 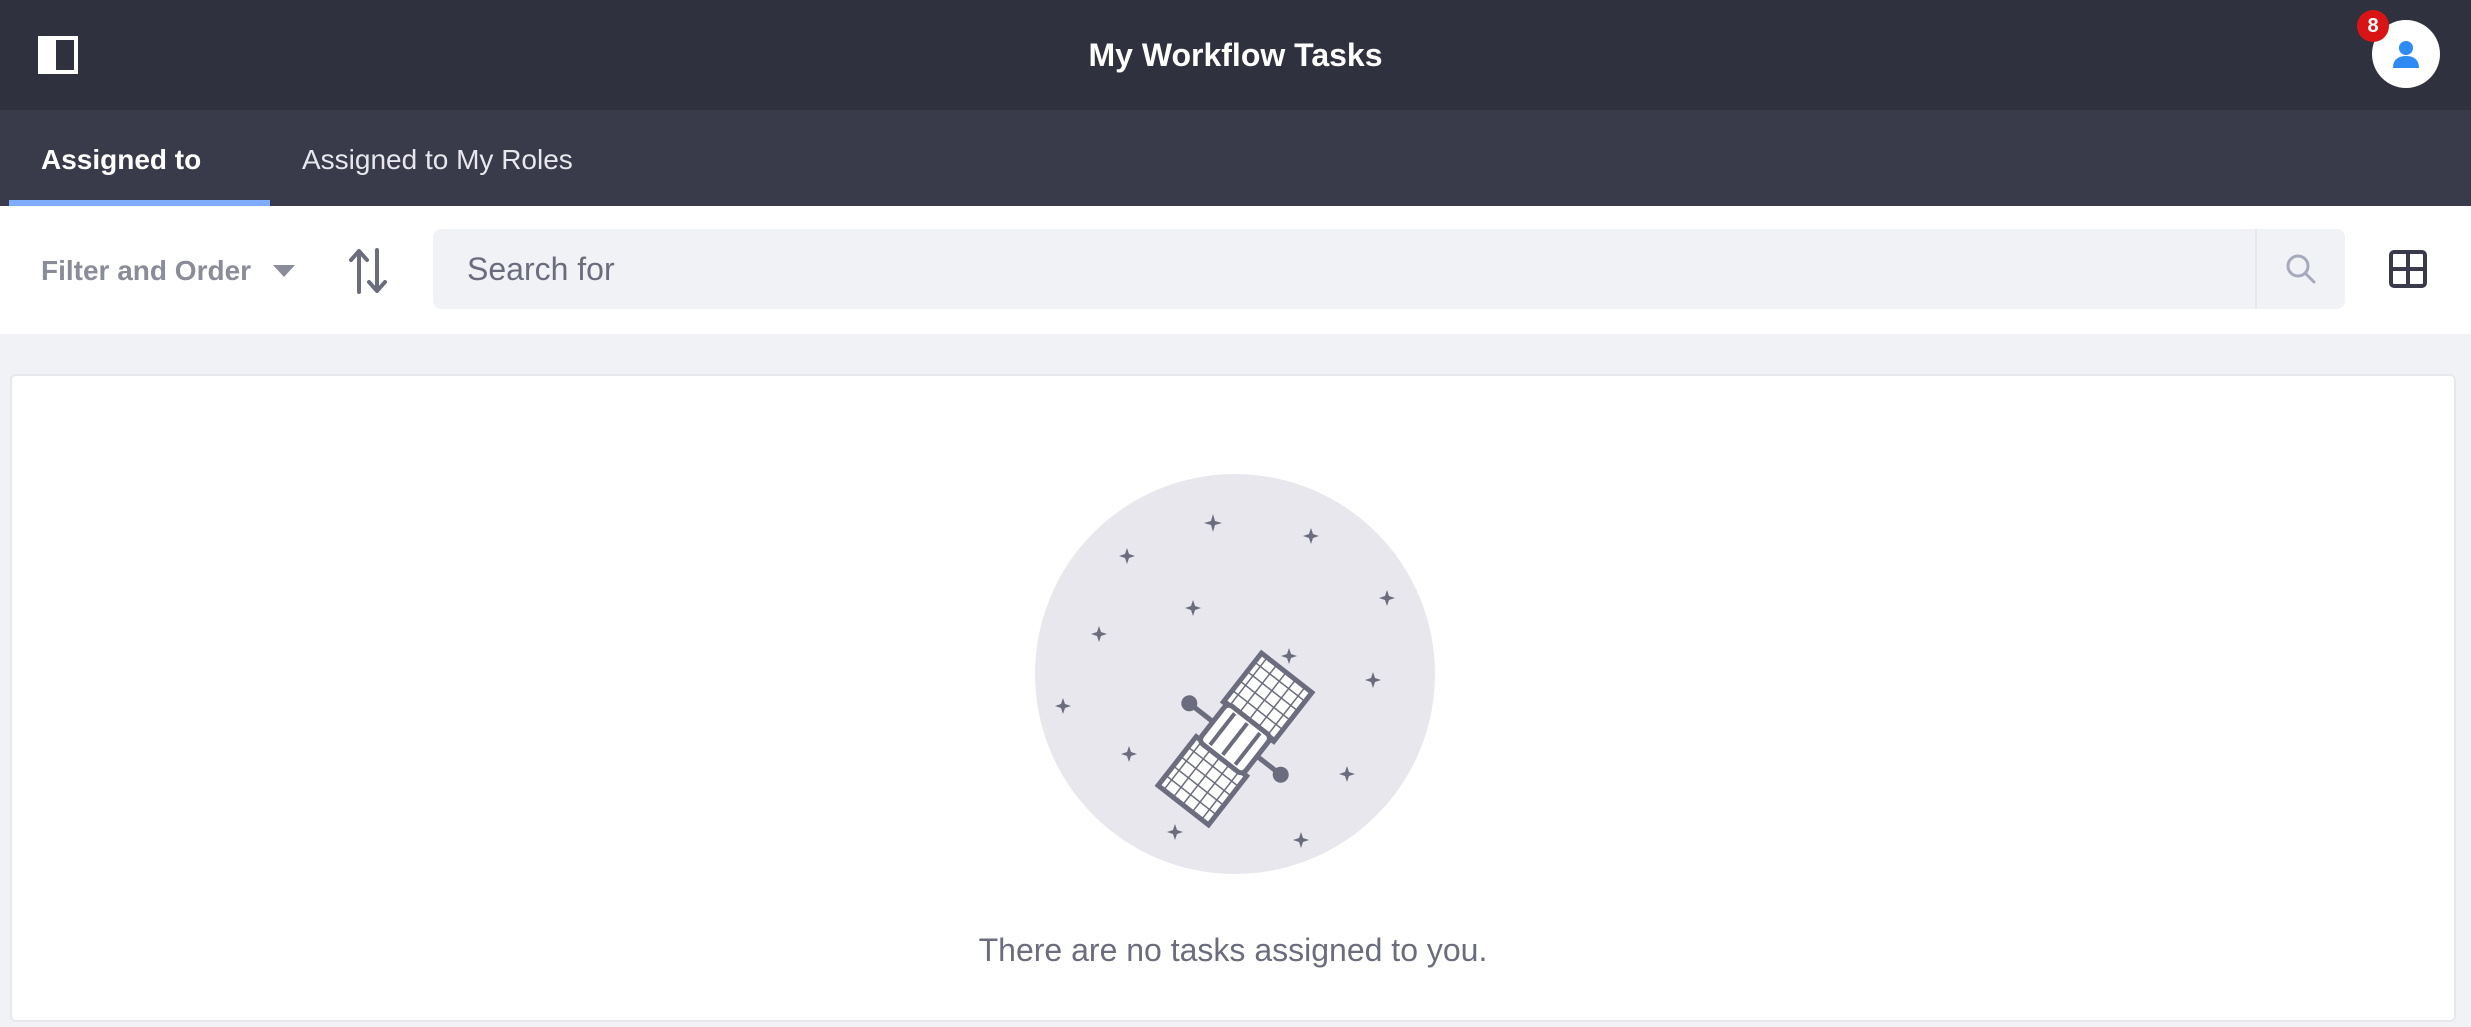 I want to click on tab-assigned-to-me: Assigned to Me, so click(x=139, y=192).